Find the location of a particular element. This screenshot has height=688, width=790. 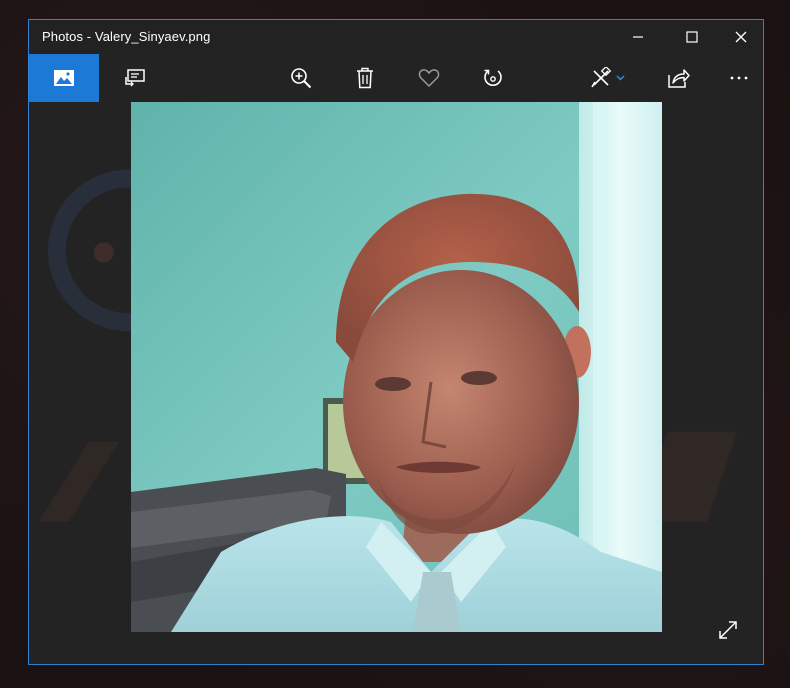

zoom-button is located at coordinates (301, 78).